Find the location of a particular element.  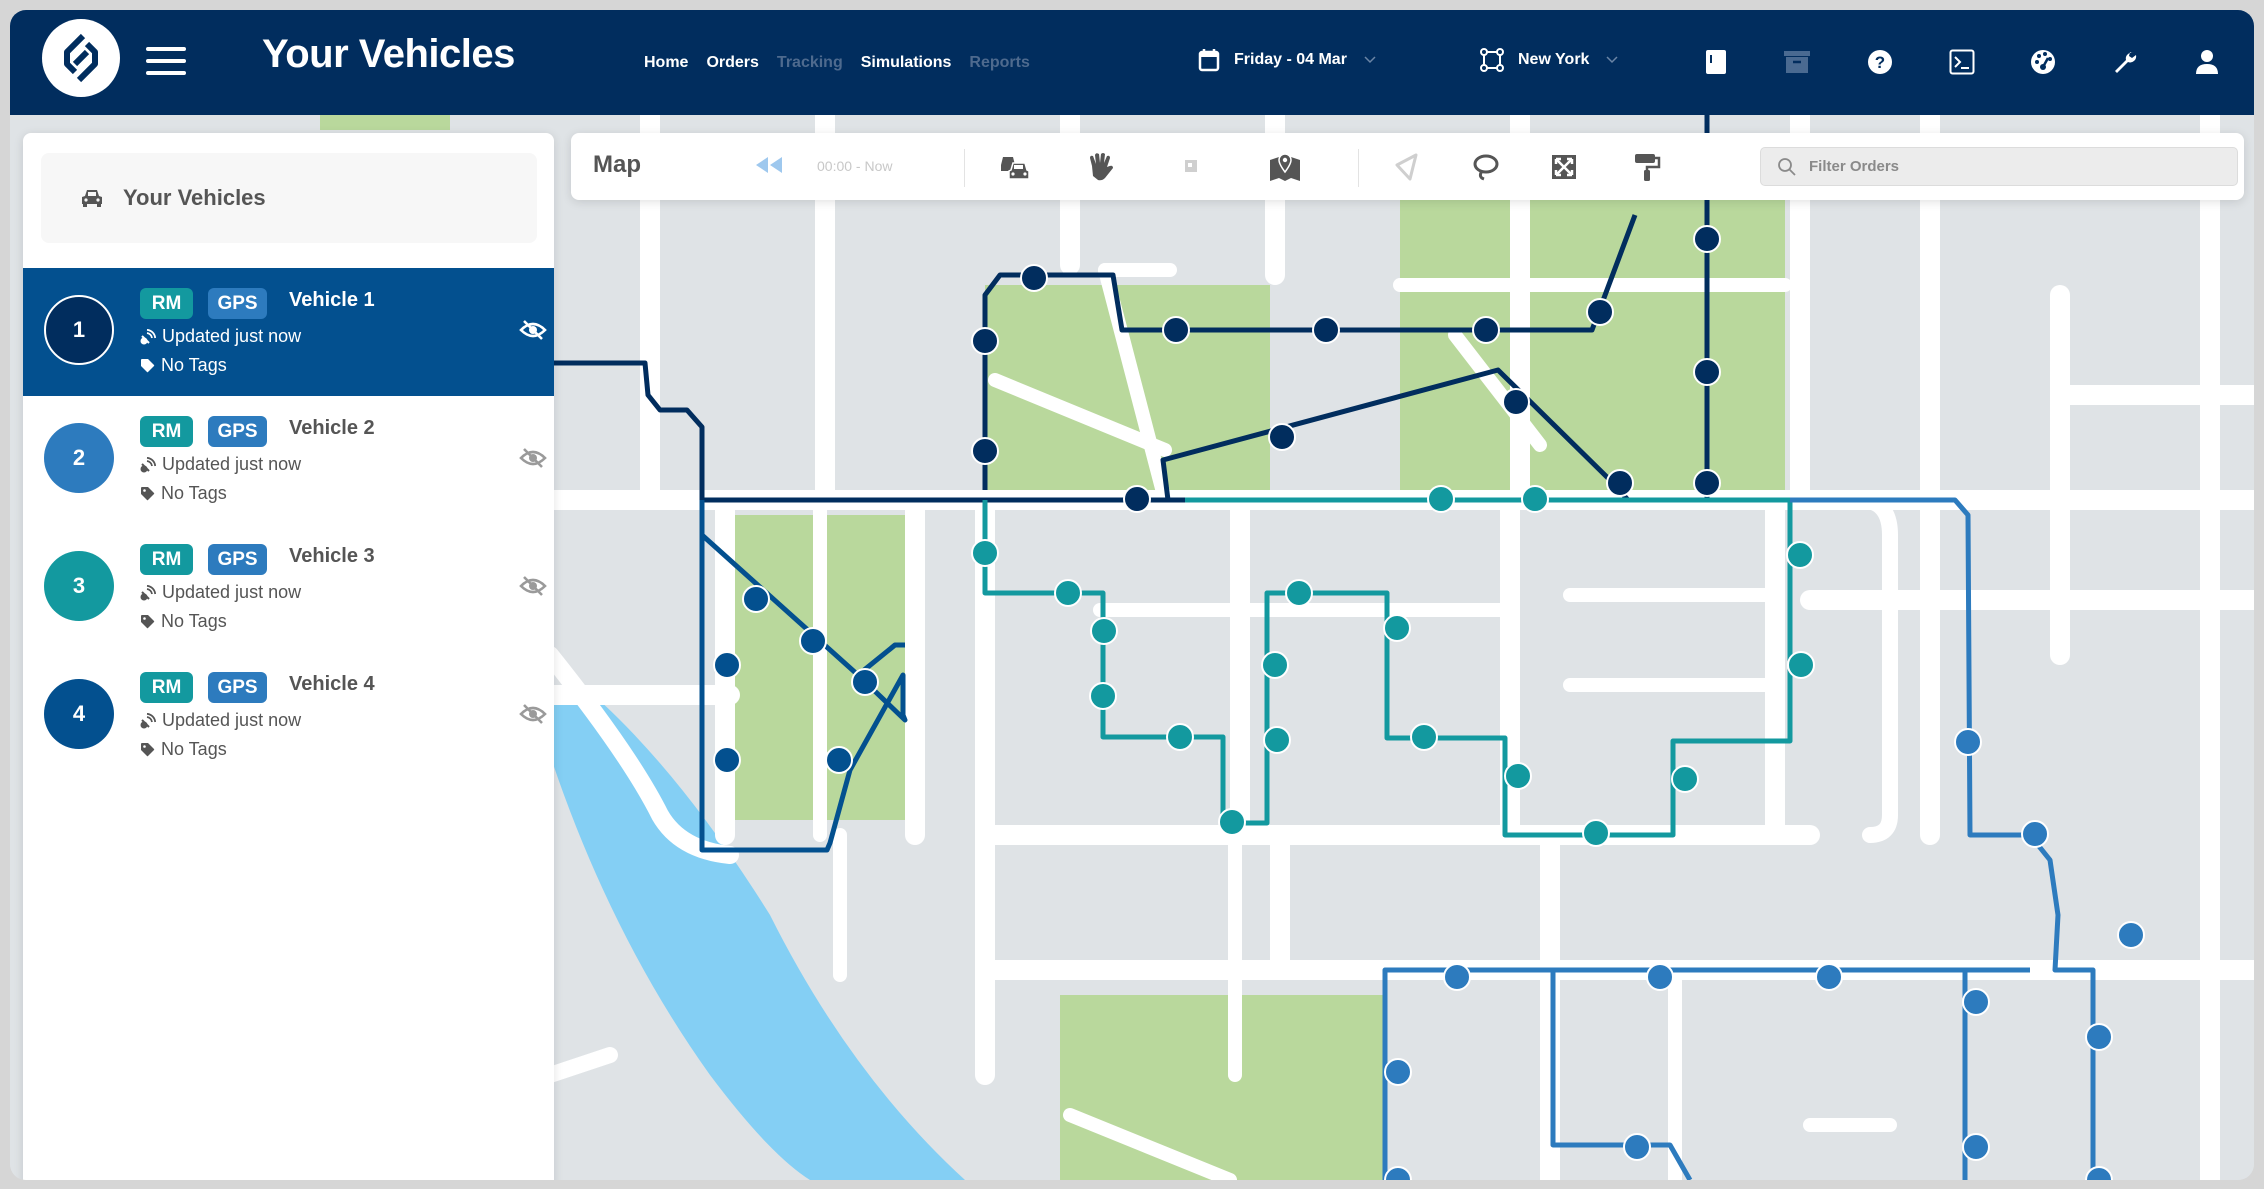

user-icon is located at coordinates (2207, 62).